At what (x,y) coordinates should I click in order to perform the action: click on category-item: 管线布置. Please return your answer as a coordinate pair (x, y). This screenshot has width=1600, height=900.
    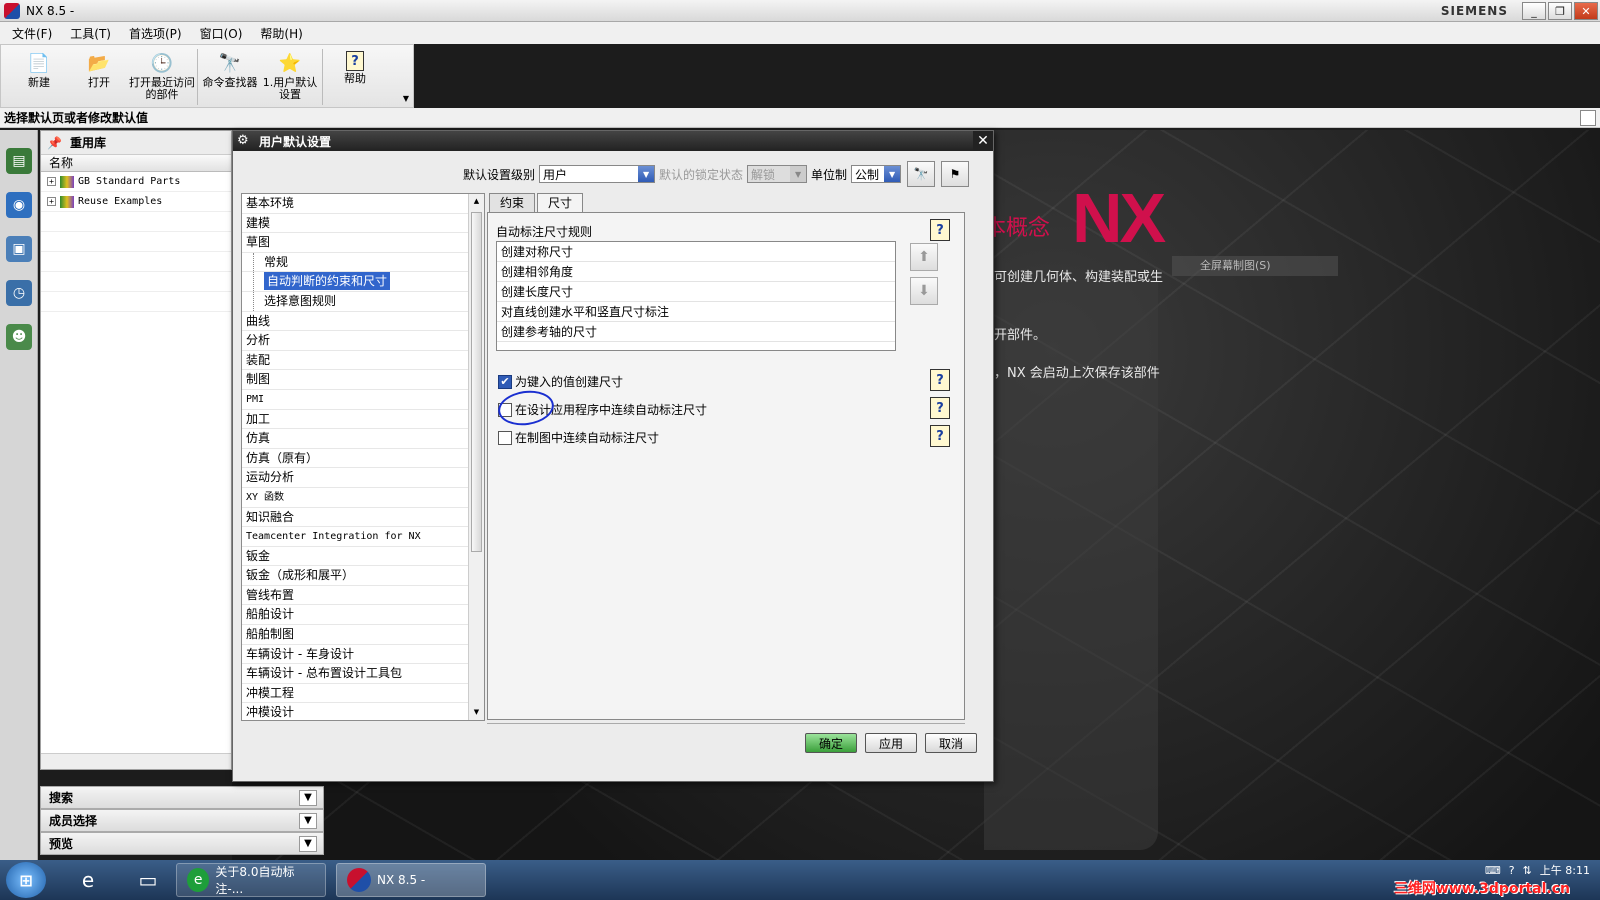
    Looking at the image, I should click on (363, 596).